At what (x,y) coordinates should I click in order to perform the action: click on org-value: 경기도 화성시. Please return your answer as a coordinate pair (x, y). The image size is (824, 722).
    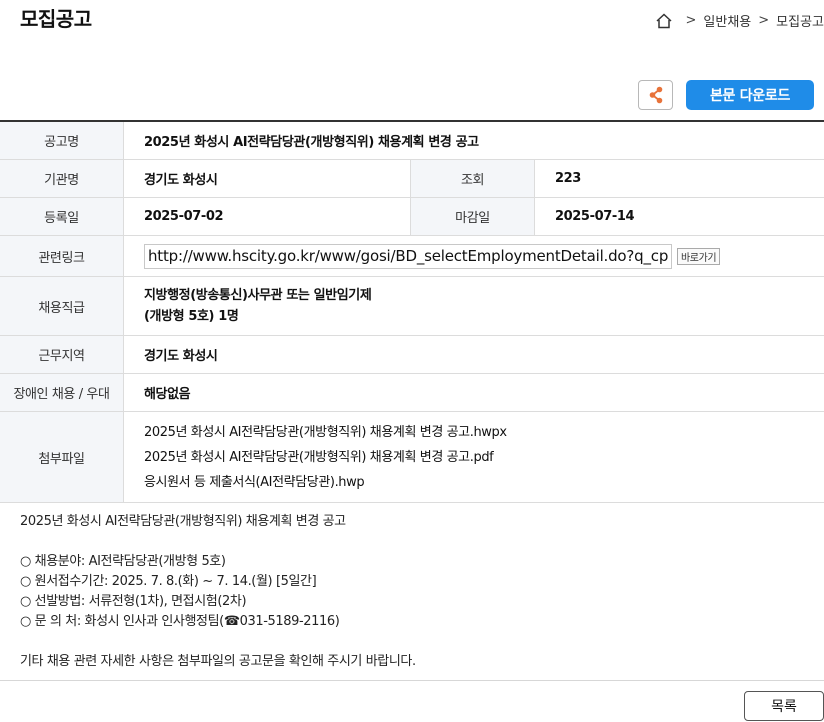
    Looking at the image, I should click on (267, 178).